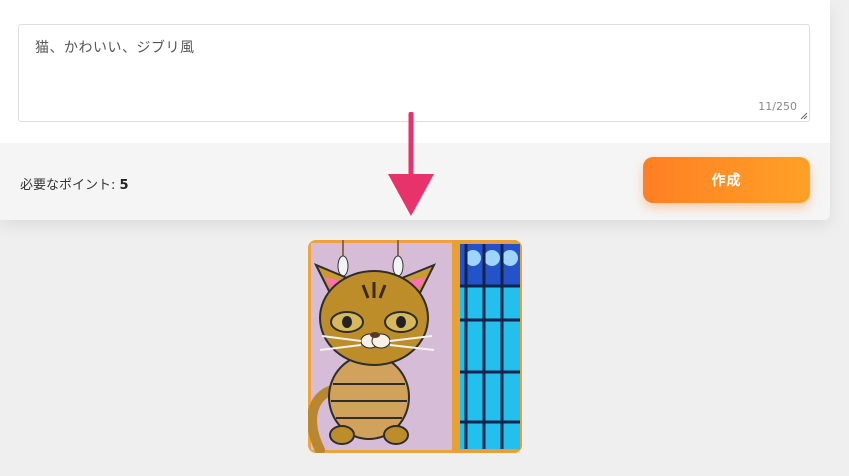 The image size is (849, 476). I want to click on prompt-text: 猫、かわいい、ジブリ風, so click(115, 48).